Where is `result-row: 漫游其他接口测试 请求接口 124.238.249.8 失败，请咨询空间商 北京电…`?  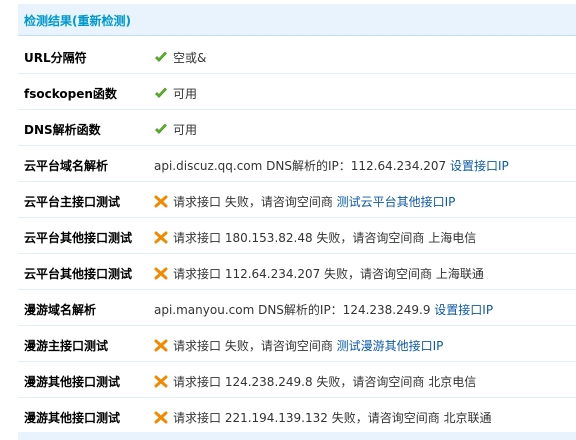
result-row: 漫游其他接口测试 请求接口 124.238.249.8 失败，请咨询空间商 北京电… is located at coordinates (297, 380).